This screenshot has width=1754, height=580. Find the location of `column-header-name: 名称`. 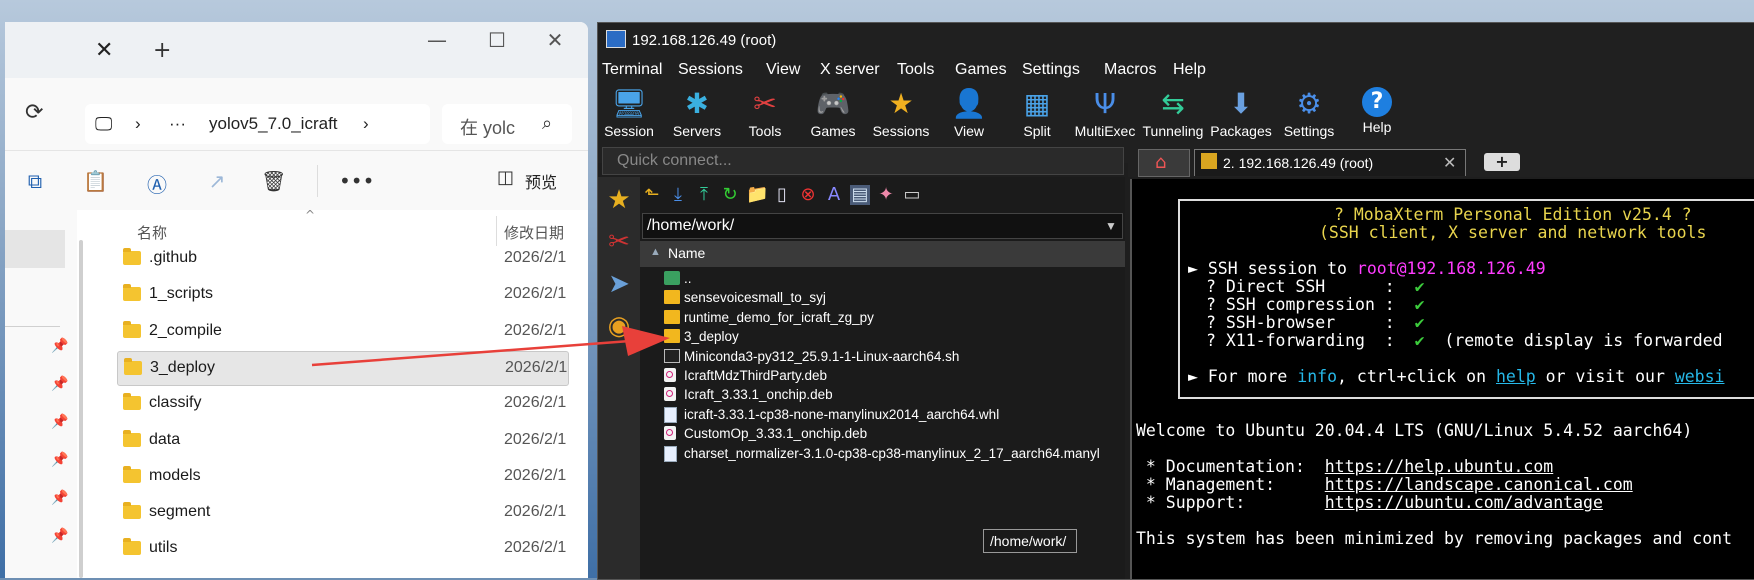

column-header-name: 名称 is located at coordinates (152, 232).